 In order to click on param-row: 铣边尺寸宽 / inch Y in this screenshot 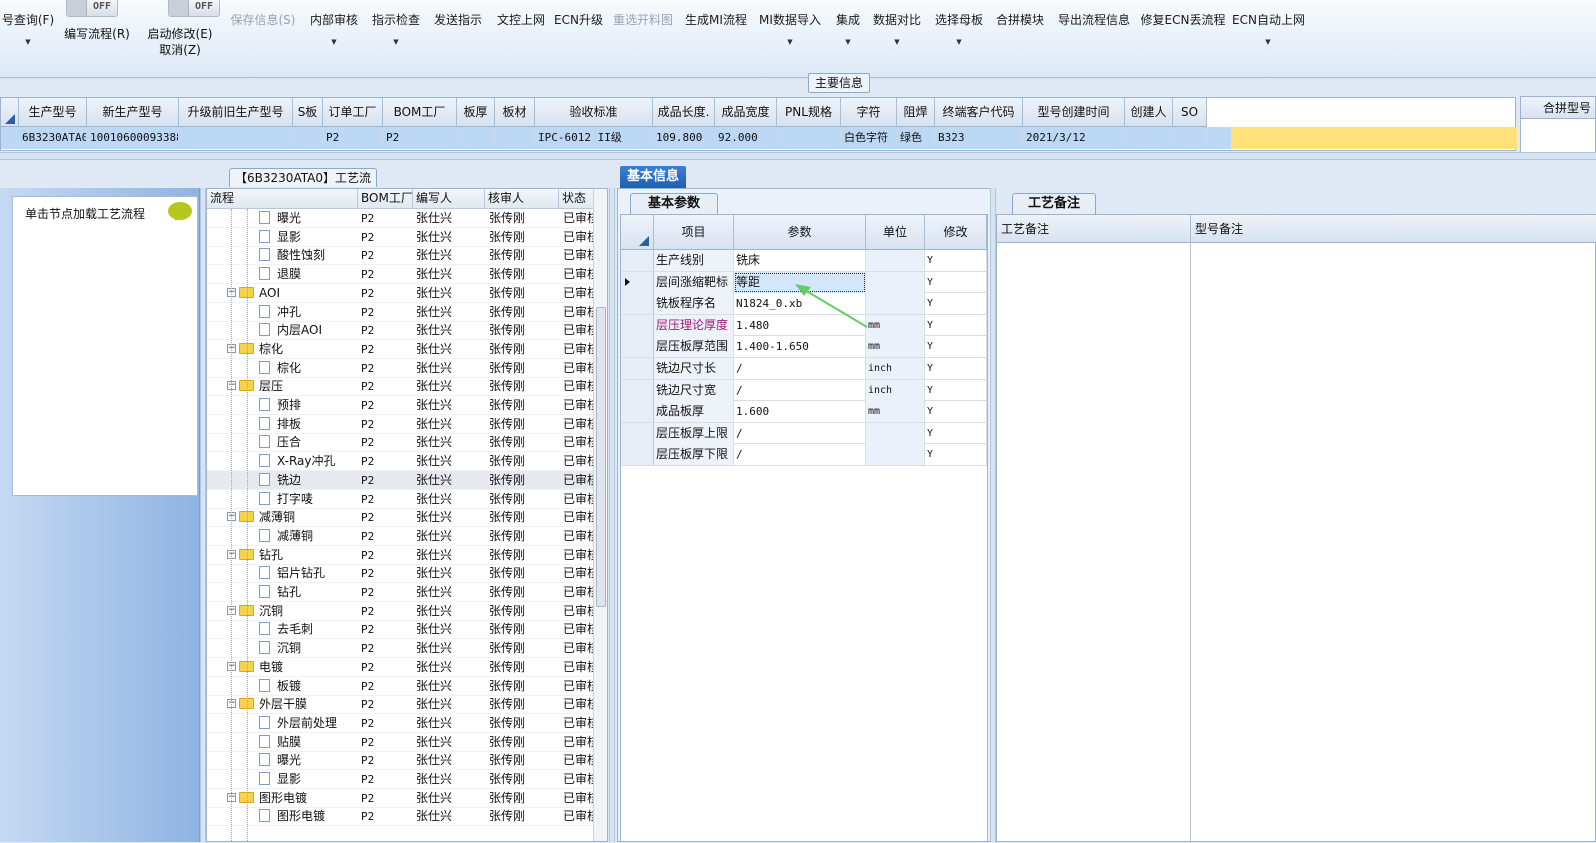, I will do `click(804, 390)`.